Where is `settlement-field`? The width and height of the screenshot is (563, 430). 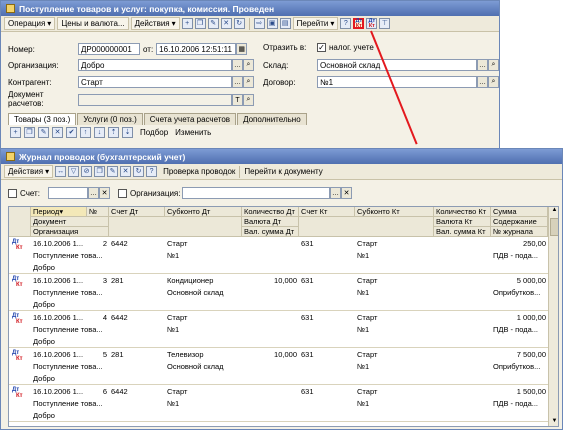
settlement-field is located at coordinates (155, 100).